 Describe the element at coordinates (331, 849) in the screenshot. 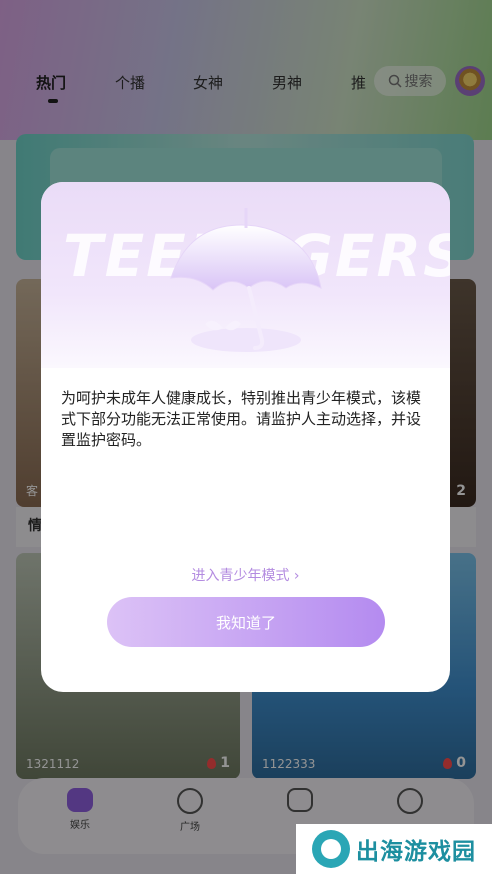

I see `watermark-logo` at that location.